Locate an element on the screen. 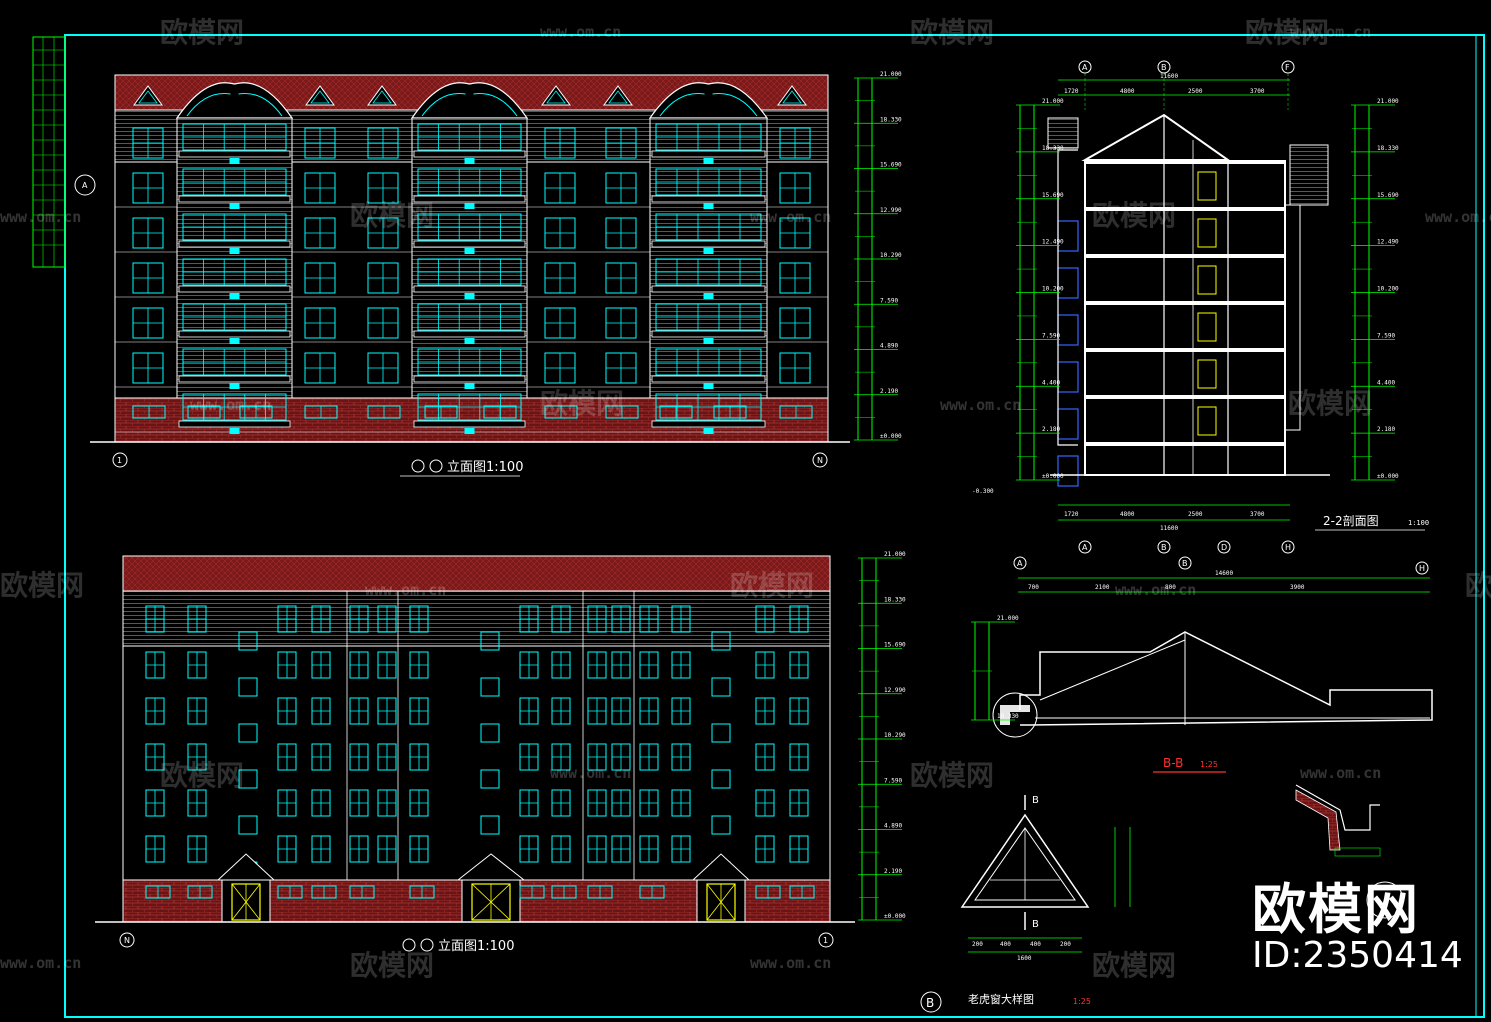 Image resolution: width=1491 pixels, height=1022 pixels. bb-total-dim: 14600 is located at coordinates (1224, 573).